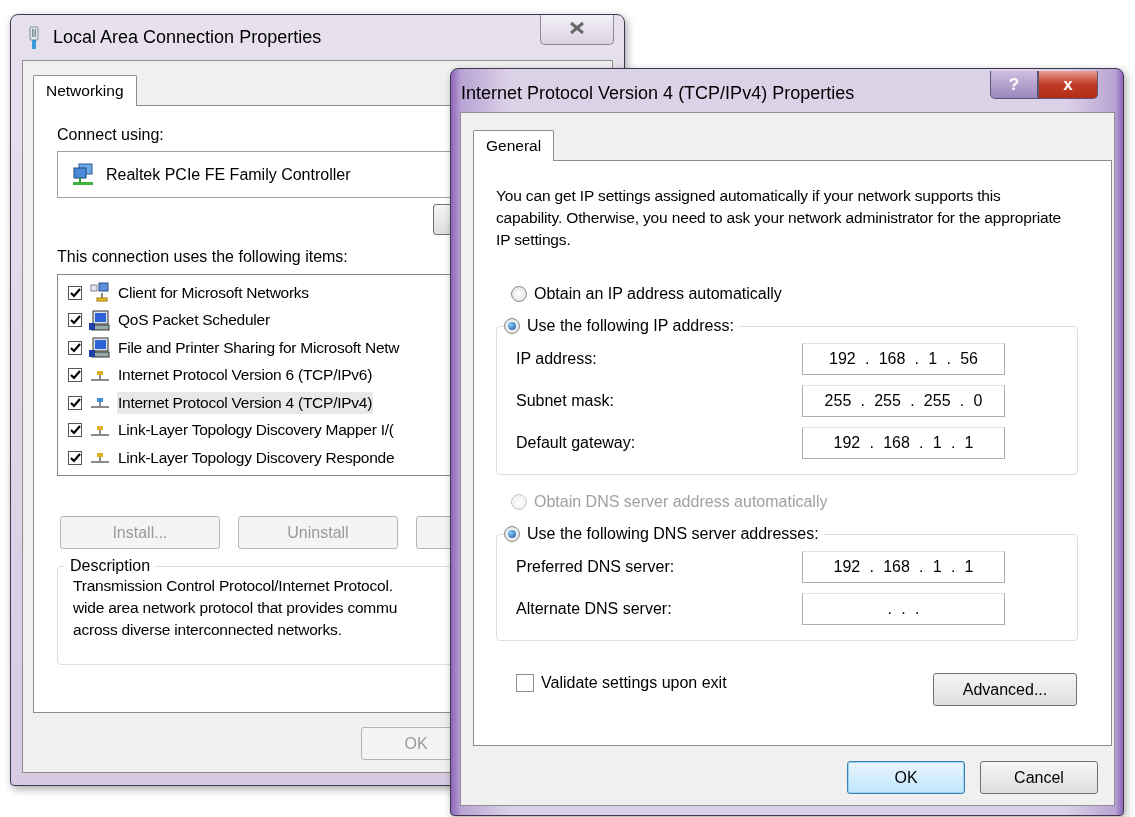 This screenshot has width=1135, height=817. Describe the element at coordinates (903, 359) in the screenshot. I see `ip-address-field: 192 . 168 . 1 . 56` at that location.